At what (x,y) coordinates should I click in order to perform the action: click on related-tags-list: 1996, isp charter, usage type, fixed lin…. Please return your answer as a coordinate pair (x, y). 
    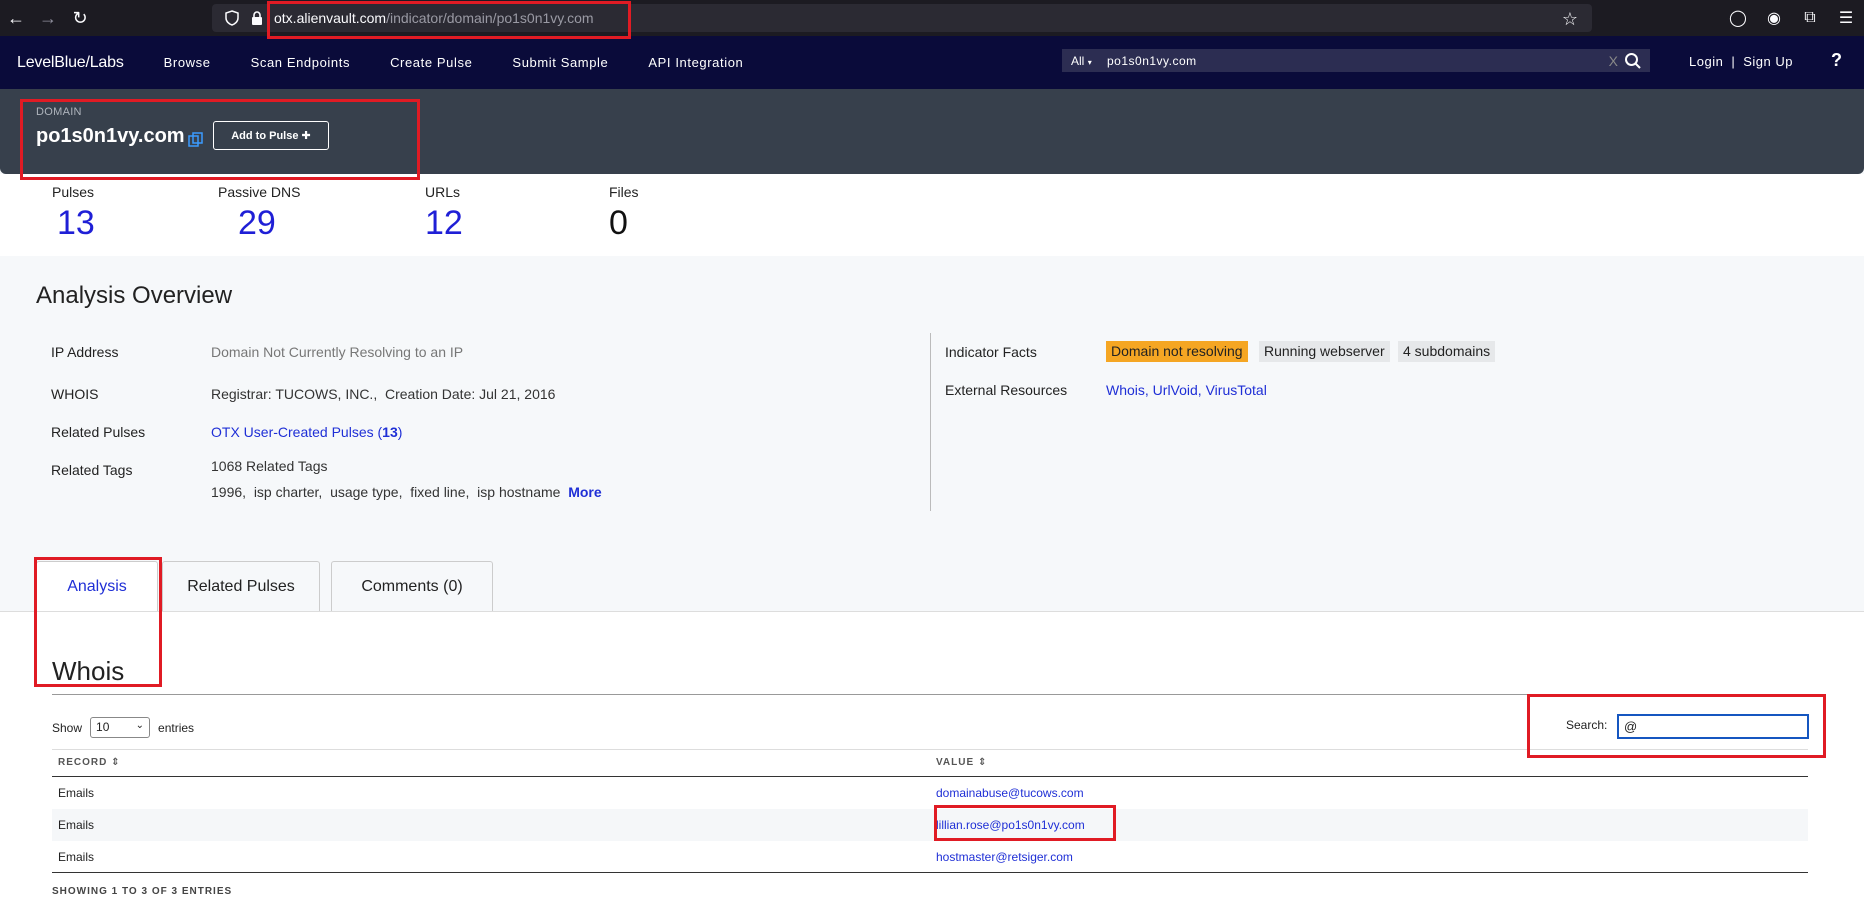
    Looking at the image, I should click on (406, 492).